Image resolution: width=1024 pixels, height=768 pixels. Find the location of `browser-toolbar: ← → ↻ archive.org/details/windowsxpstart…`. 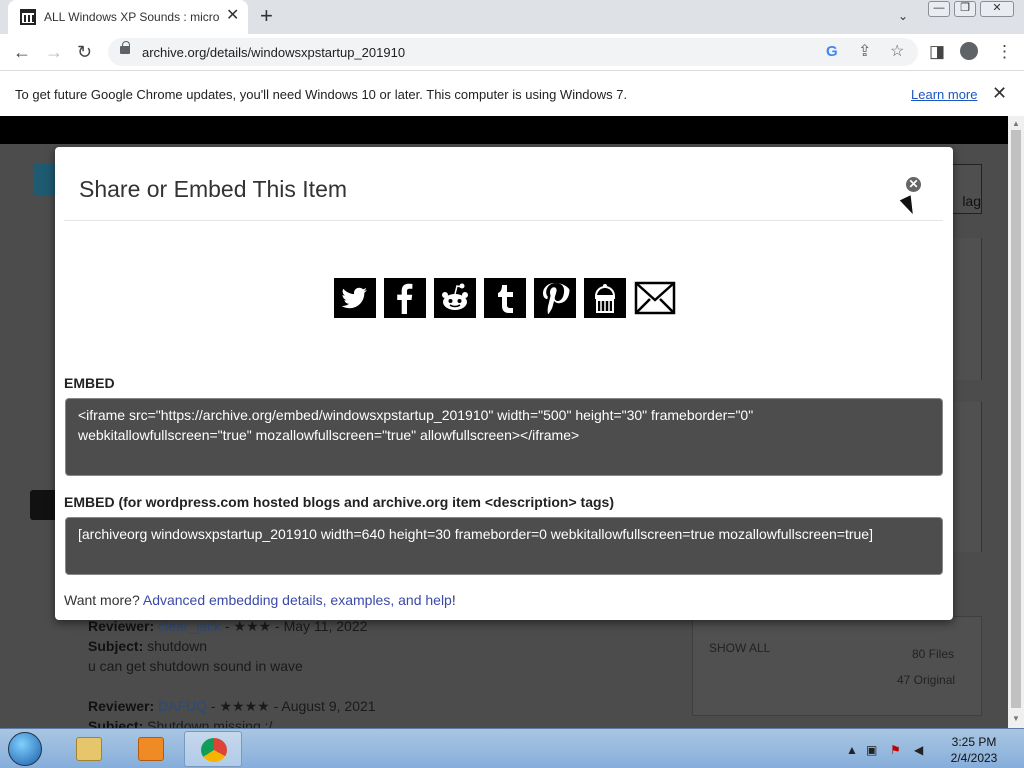

browser-toolbar: ← → ↻ archive.org/details/windowsxpstart… is located at coordinates (512, 52).